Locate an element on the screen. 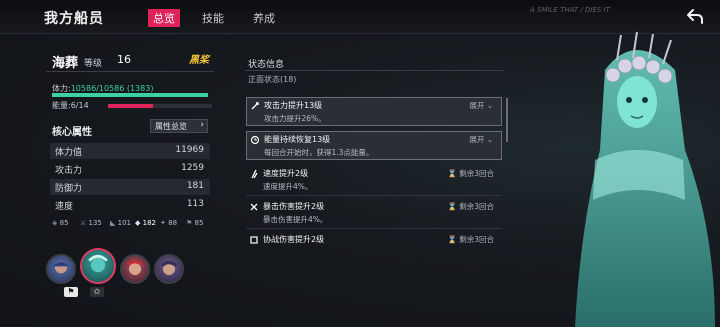 The image size is (720, 327). level-label: 等级 is located at coordinates (93, 64).